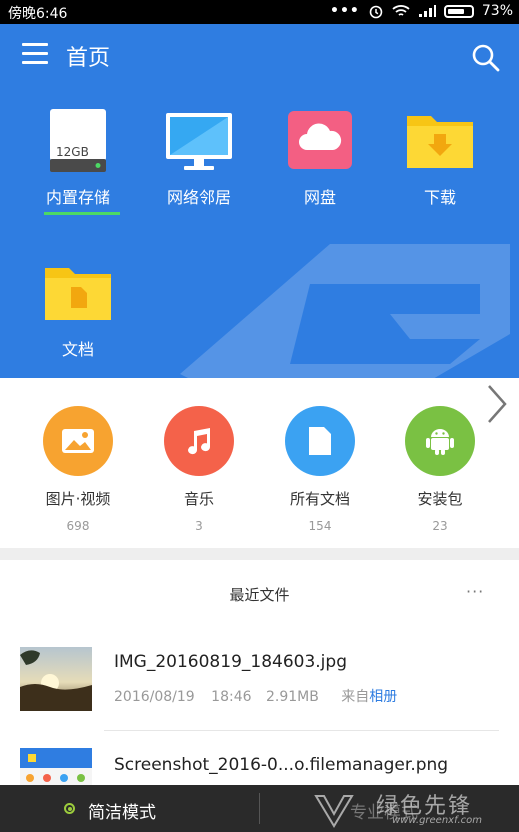 The height and width of the screenshot is (832, 519). What do you see at coordinates (122, 813) in the screenshot?
I see `simple-mode-label: 简洁模式` at bounding box center [122, 813].